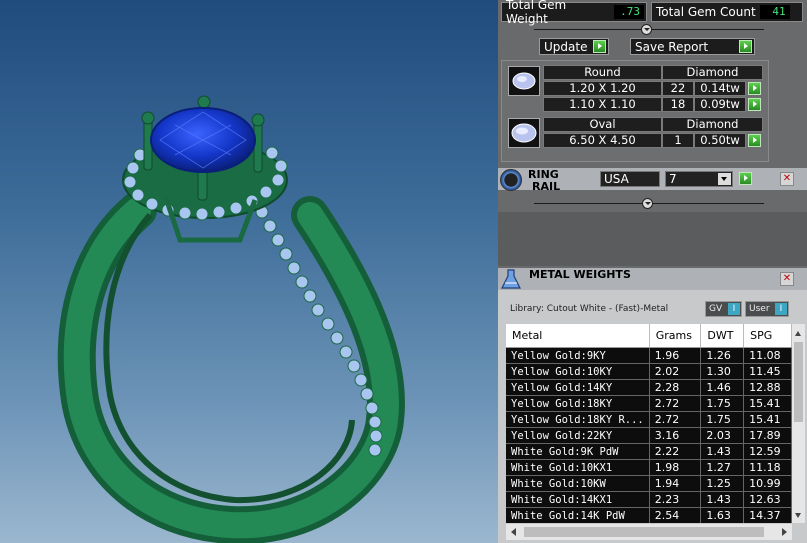 The width and height of the screenshot is (807, 543). I want to click on round-row-1-size: 1.20 X 1.20, so click(602, 88).